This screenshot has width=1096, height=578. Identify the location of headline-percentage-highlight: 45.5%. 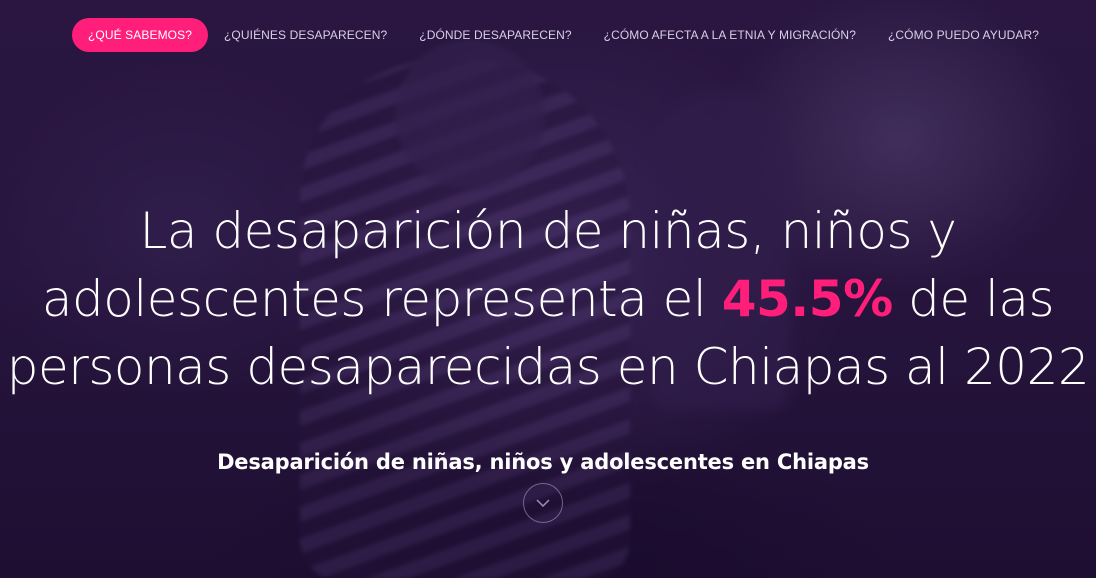
(807, 298).